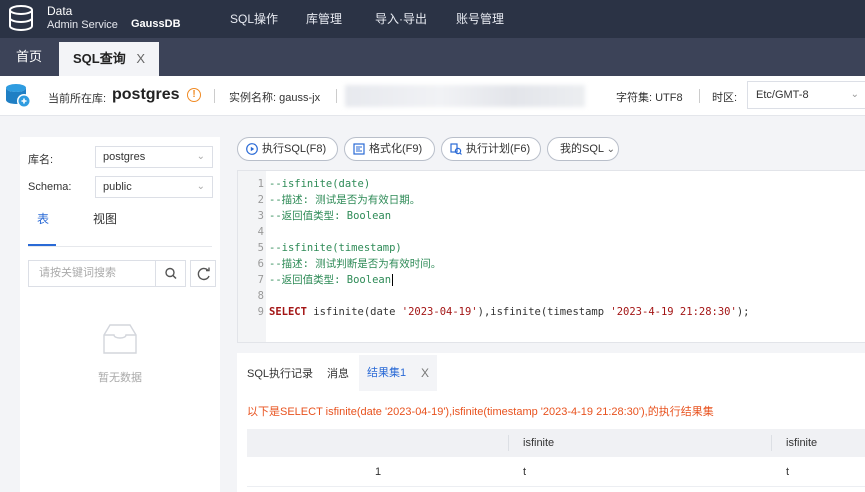 The width and height of the screenshot is (865, 492). Describe the element at coordinates (194, 95) in the screenshot. I see `info-icon: !` at that location.